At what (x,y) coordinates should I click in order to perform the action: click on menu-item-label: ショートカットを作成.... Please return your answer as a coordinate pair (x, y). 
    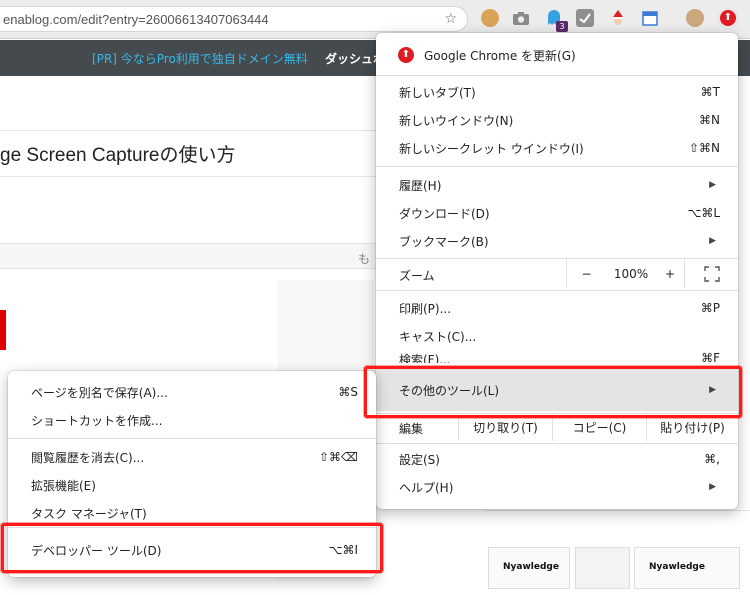
    Looking at the image, I should click on (97, 420).